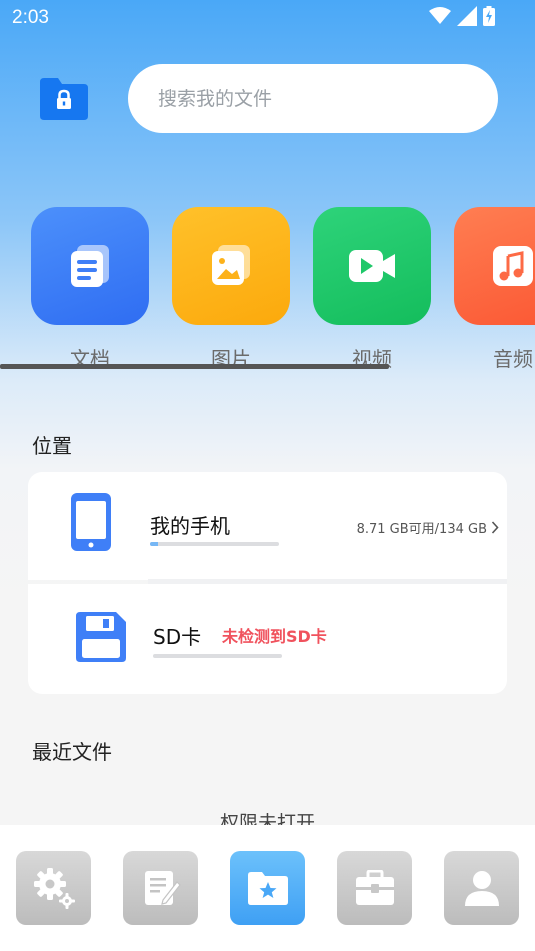 The height and width of the screenshot is (951, 535). I want to click on sd-card-icon, so click(101, 637).